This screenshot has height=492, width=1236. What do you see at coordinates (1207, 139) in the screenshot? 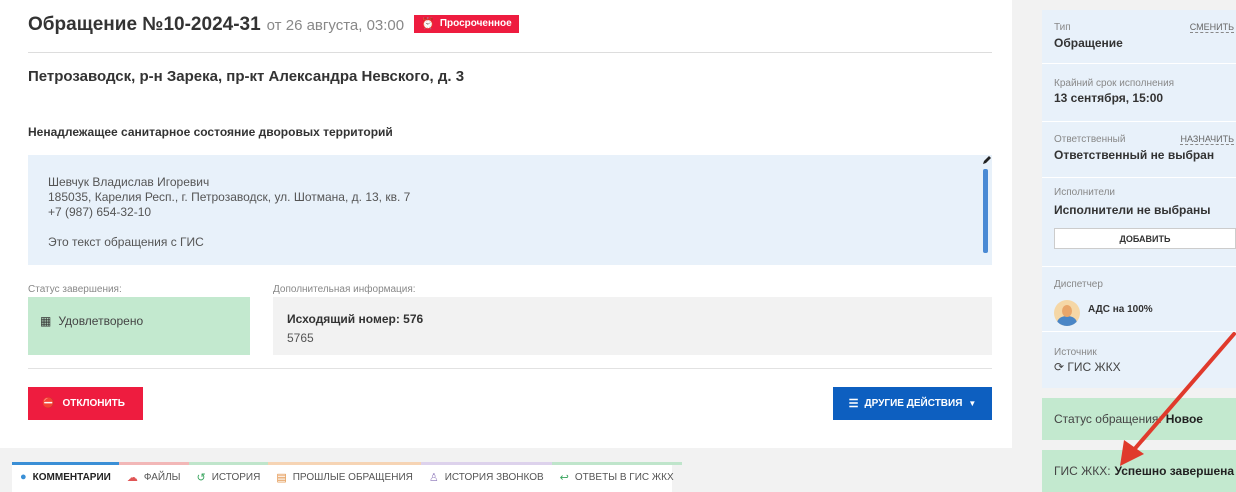
I see `assign-link: НАЗНАЧИТЬ` at bounding box center [1207, 139].